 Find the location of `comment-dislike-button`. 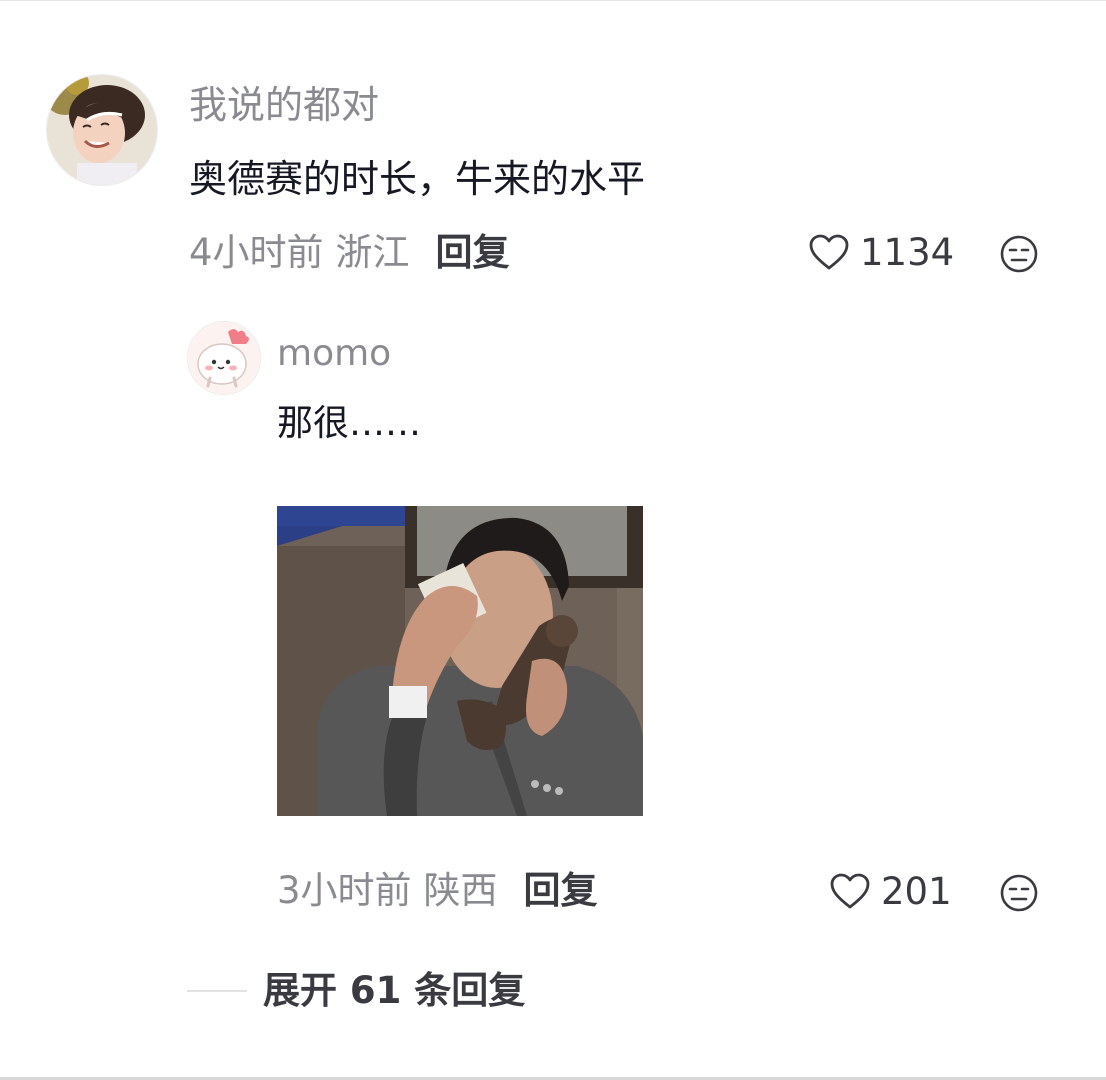

comment-dislike-button is located at coordinates (1019, 254).